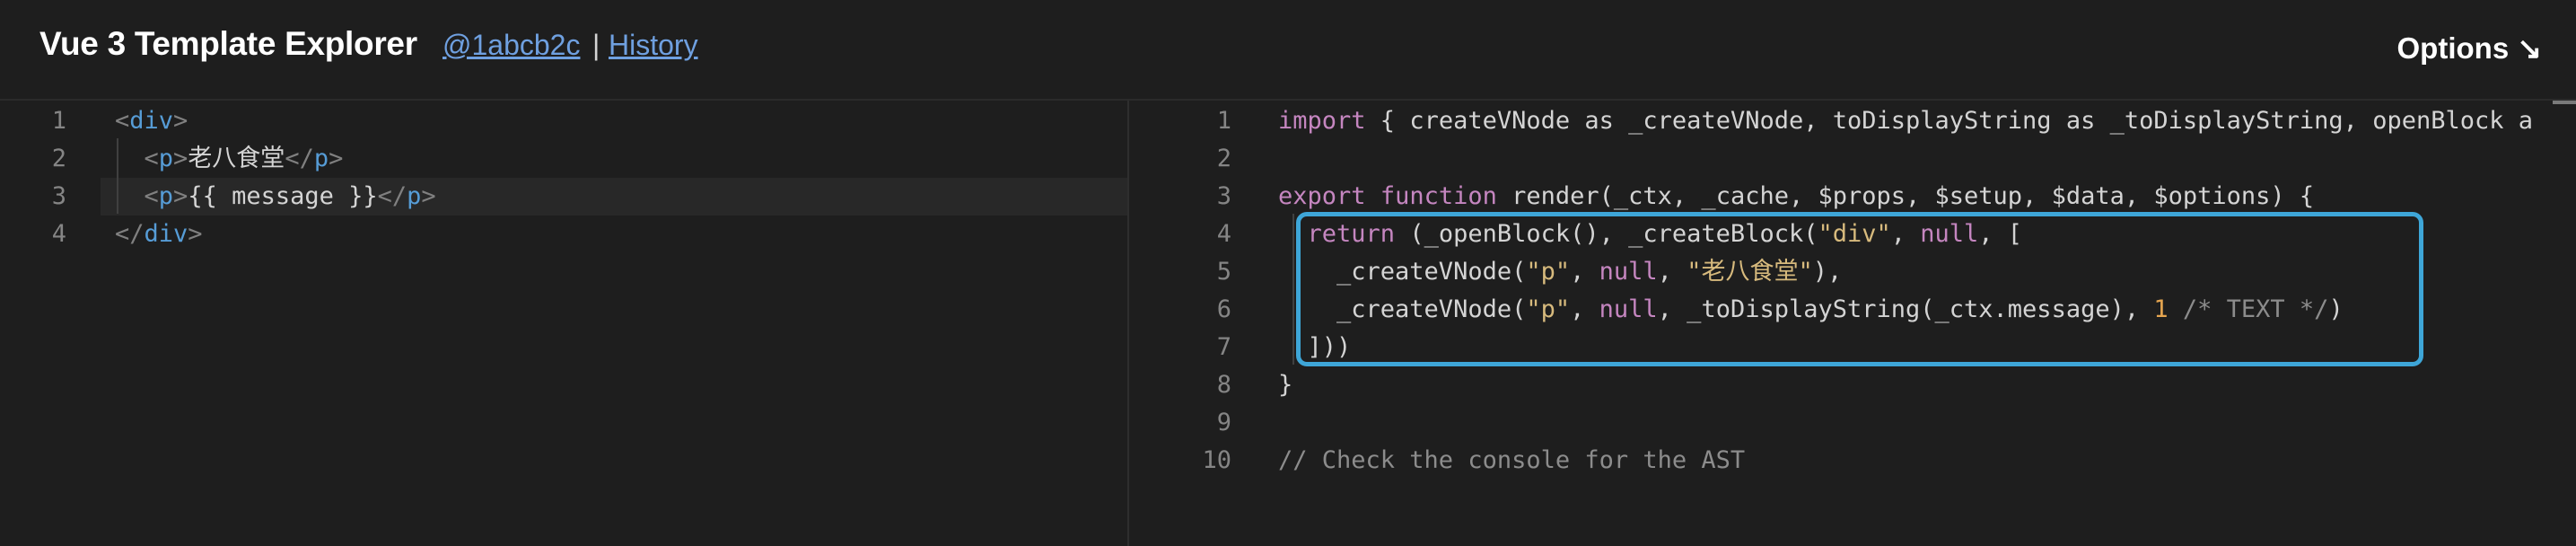 The width and height of the screenshot is (2576, 546). I want to click on code-token: import, so click(1322, 121).